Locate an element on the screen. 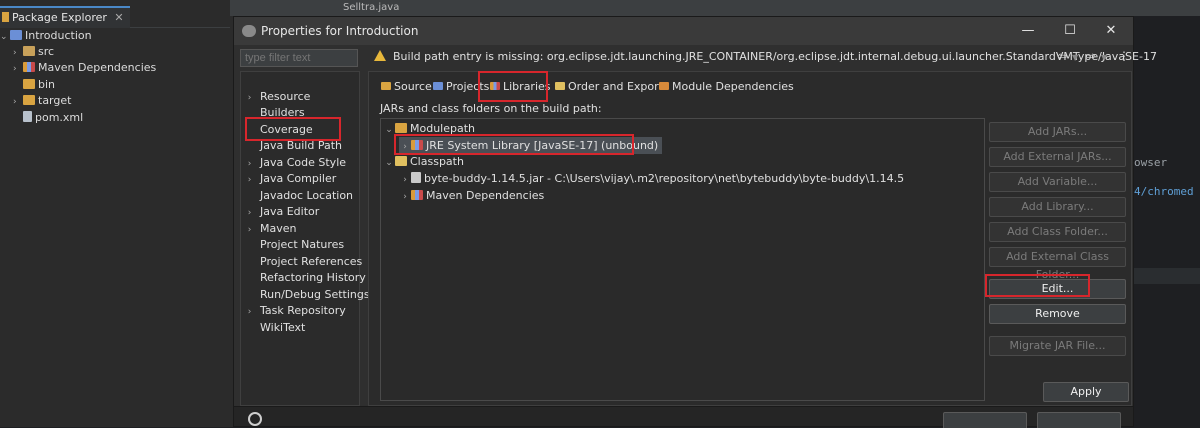  tab-order-and-export: Order and Export is located at coordinates (609, 87).